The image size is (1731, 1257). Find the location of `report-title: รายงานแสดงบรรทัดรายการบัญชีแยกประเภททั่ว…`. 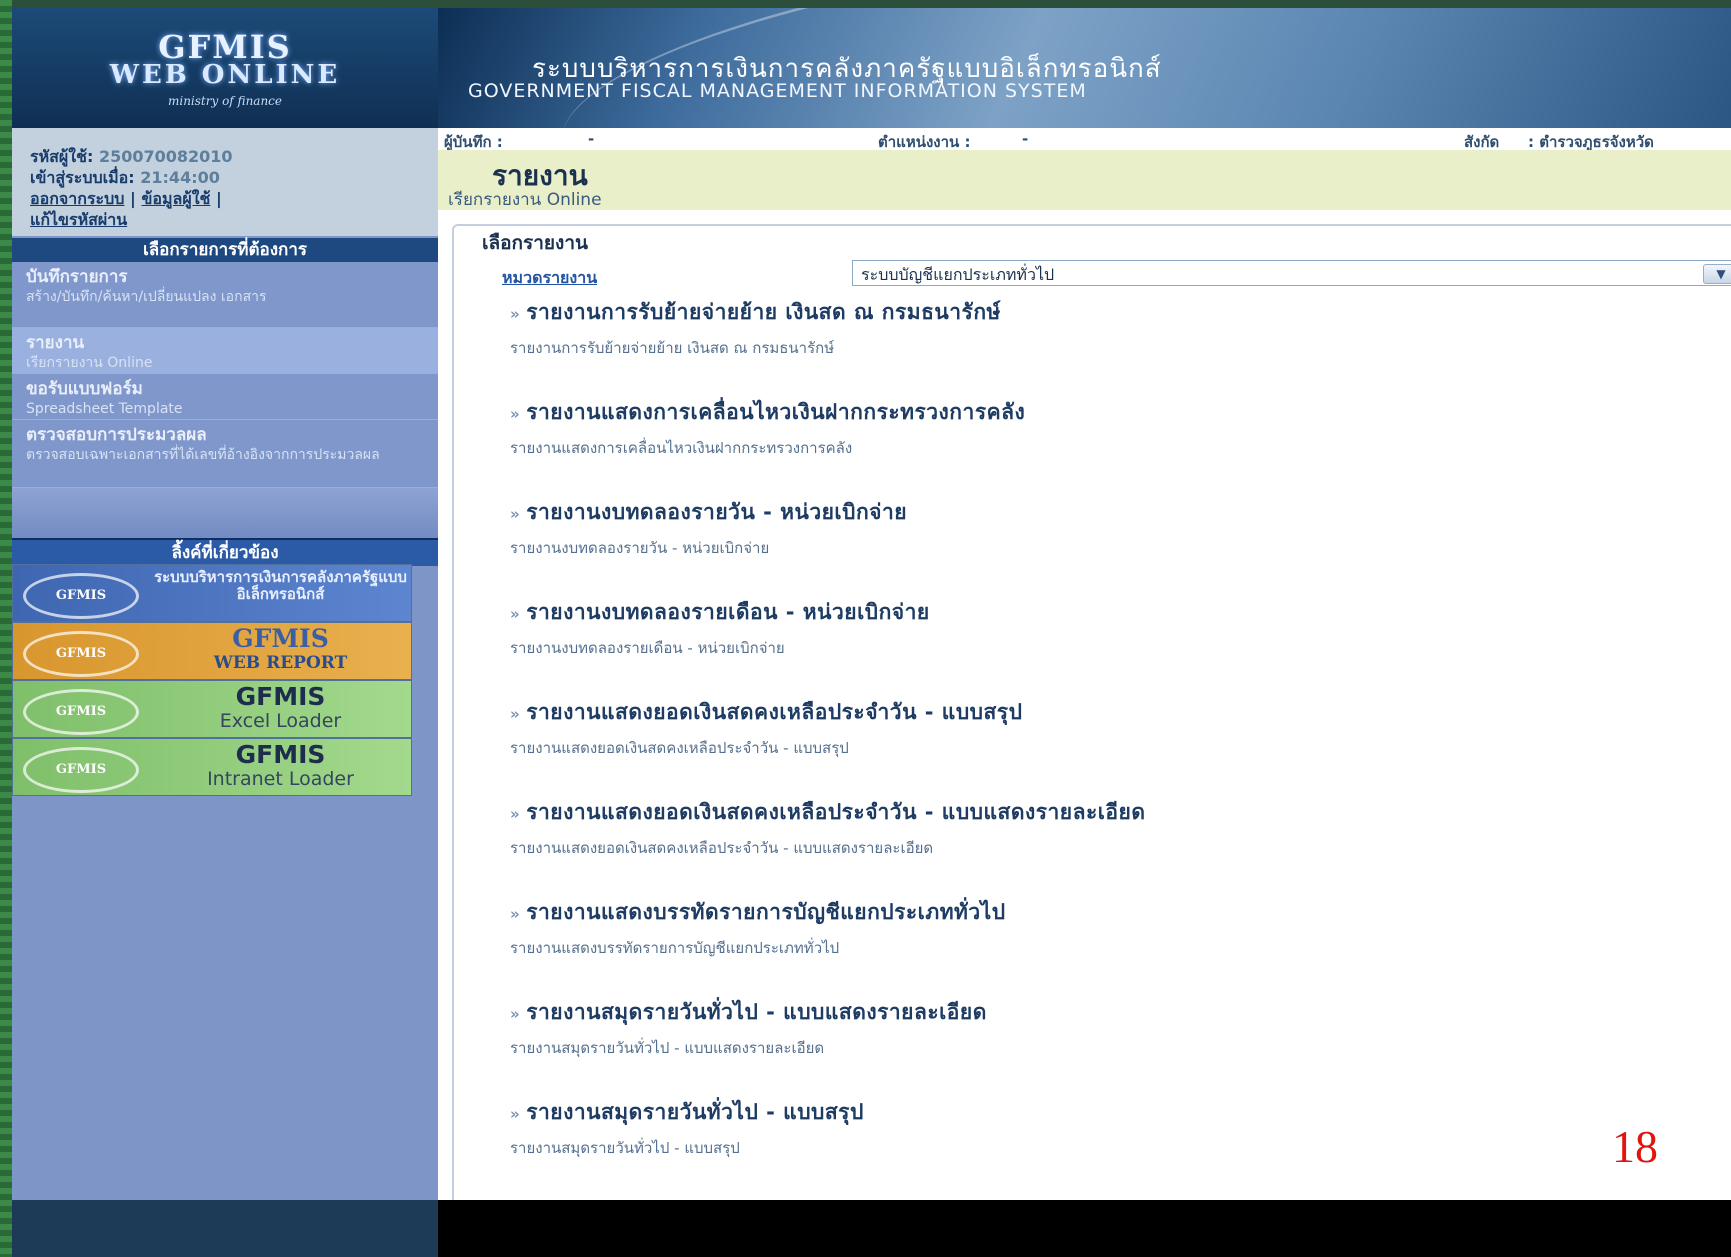

report-title: รายงานแสดงบรรทัดรายการบัญชีแยกประเภททั่ว… is located at coordinates (765, 912).